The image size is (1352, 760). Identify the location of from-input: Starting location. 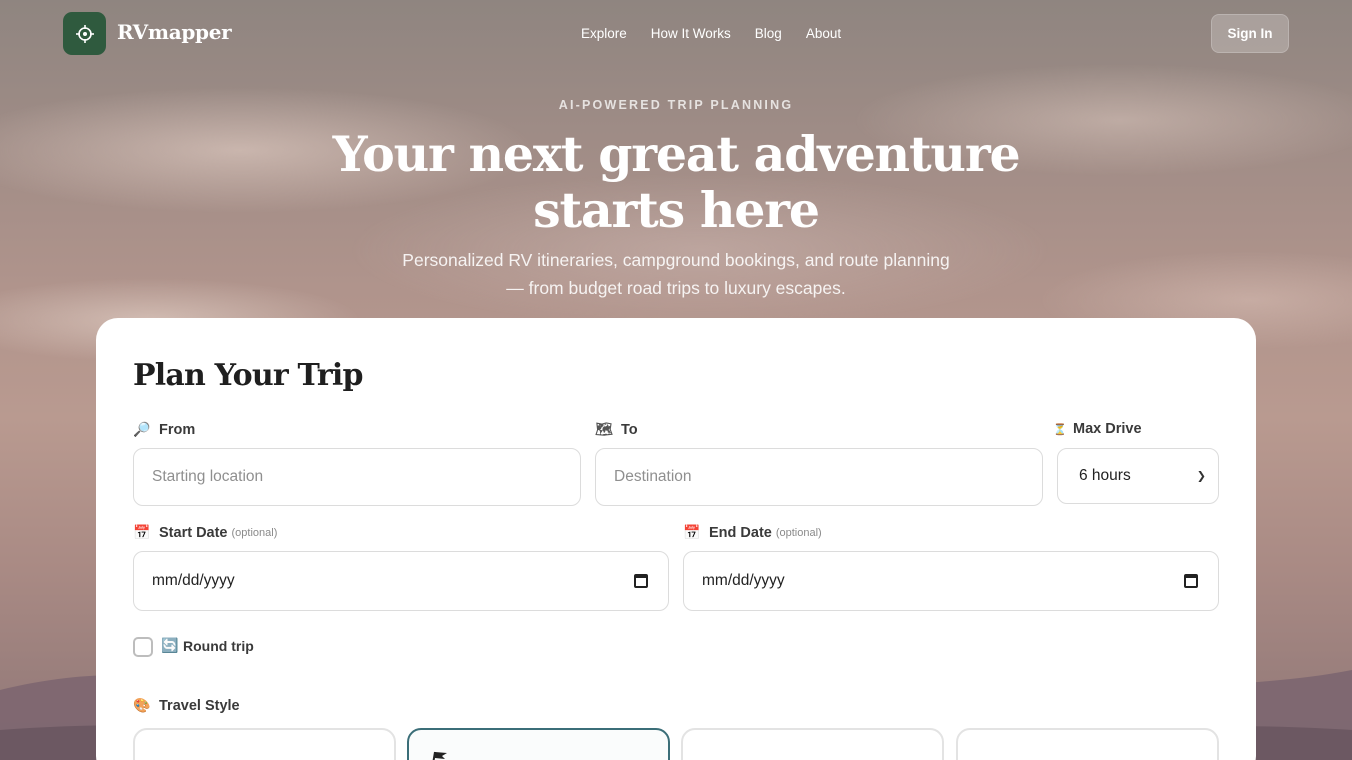
(357, 477).